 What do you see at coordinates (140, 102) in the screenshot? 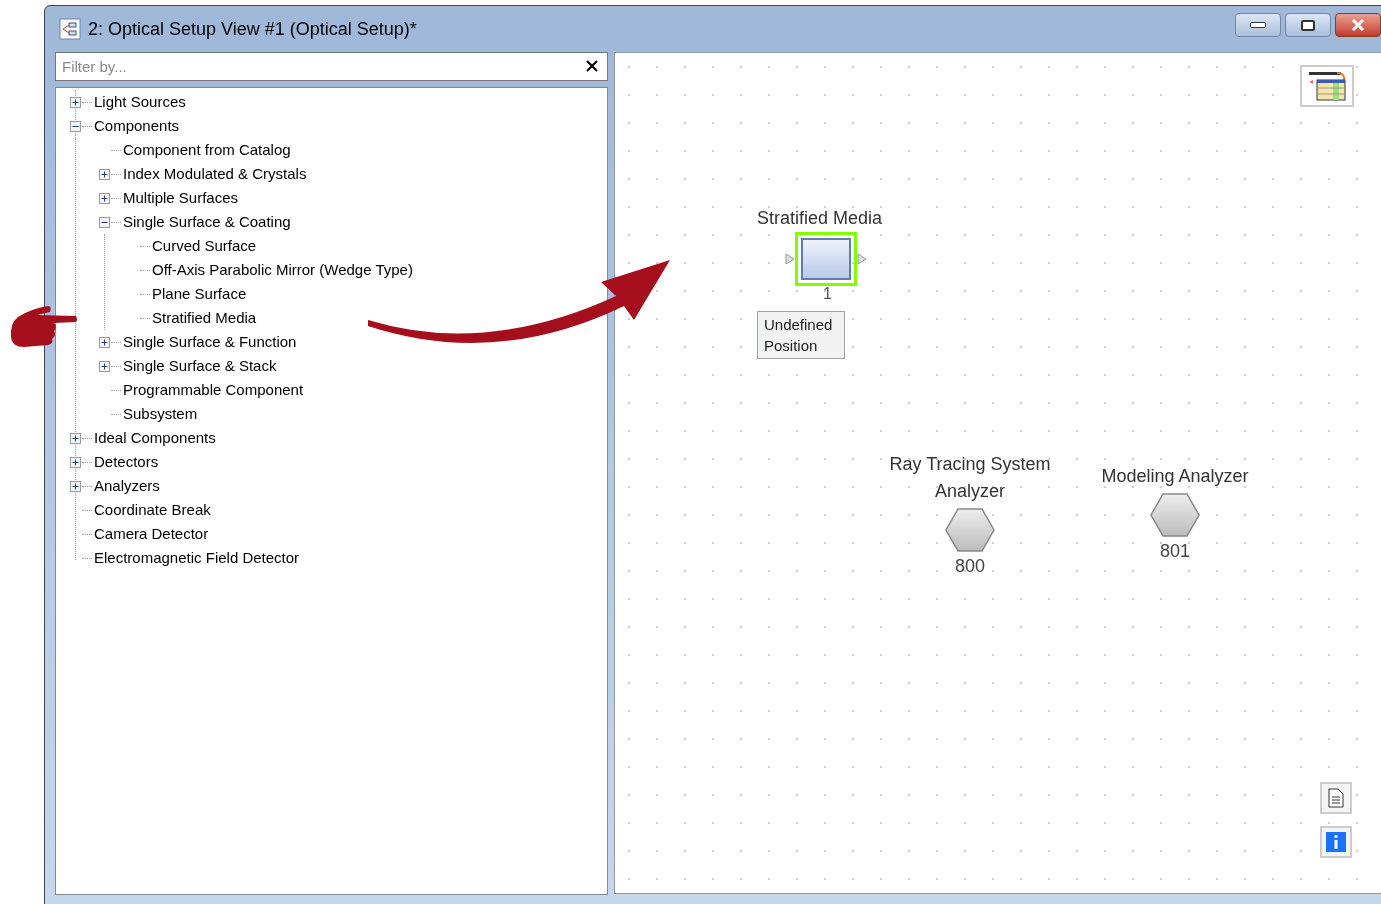
I see `tree-item: Light Sources` at bounding box center [140, 102].